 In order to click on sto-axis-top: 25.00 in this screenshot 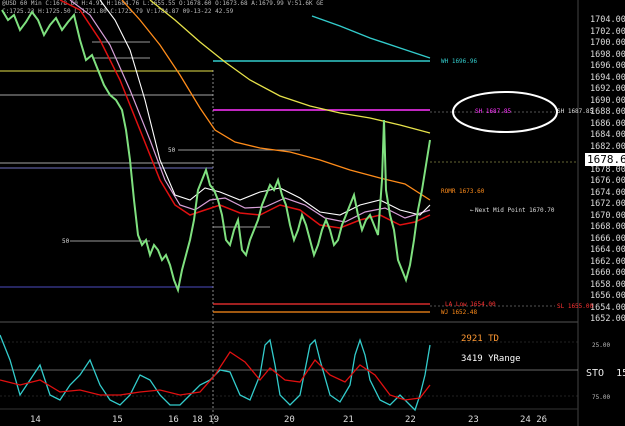, I will do `click(601, 345)`.